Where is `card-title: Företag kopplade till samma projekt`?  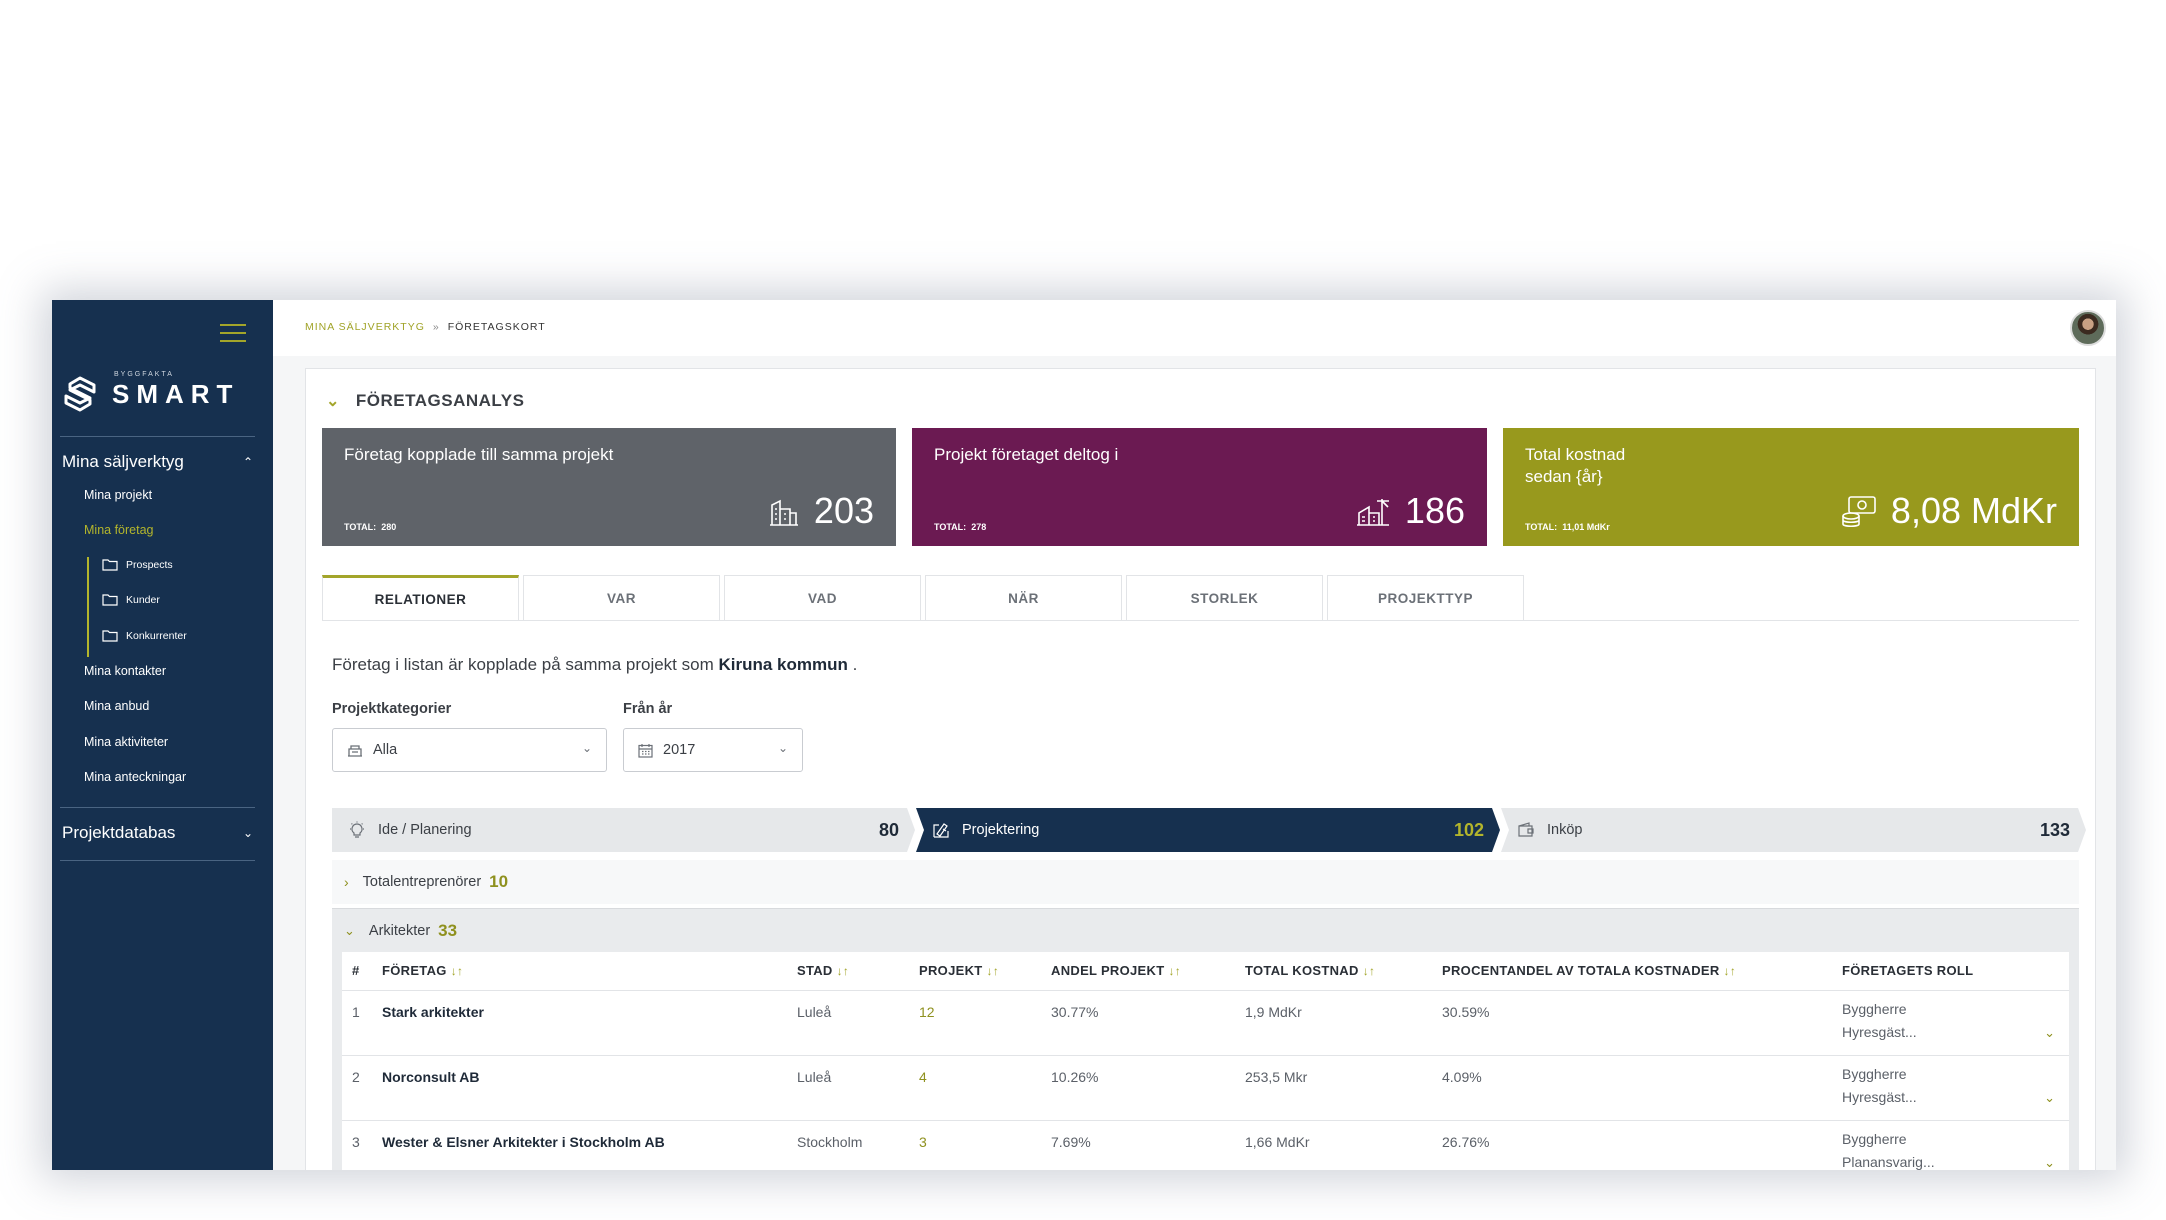
card-title: Företag kopplade till samma projekt is located at coordinates (479, 454).